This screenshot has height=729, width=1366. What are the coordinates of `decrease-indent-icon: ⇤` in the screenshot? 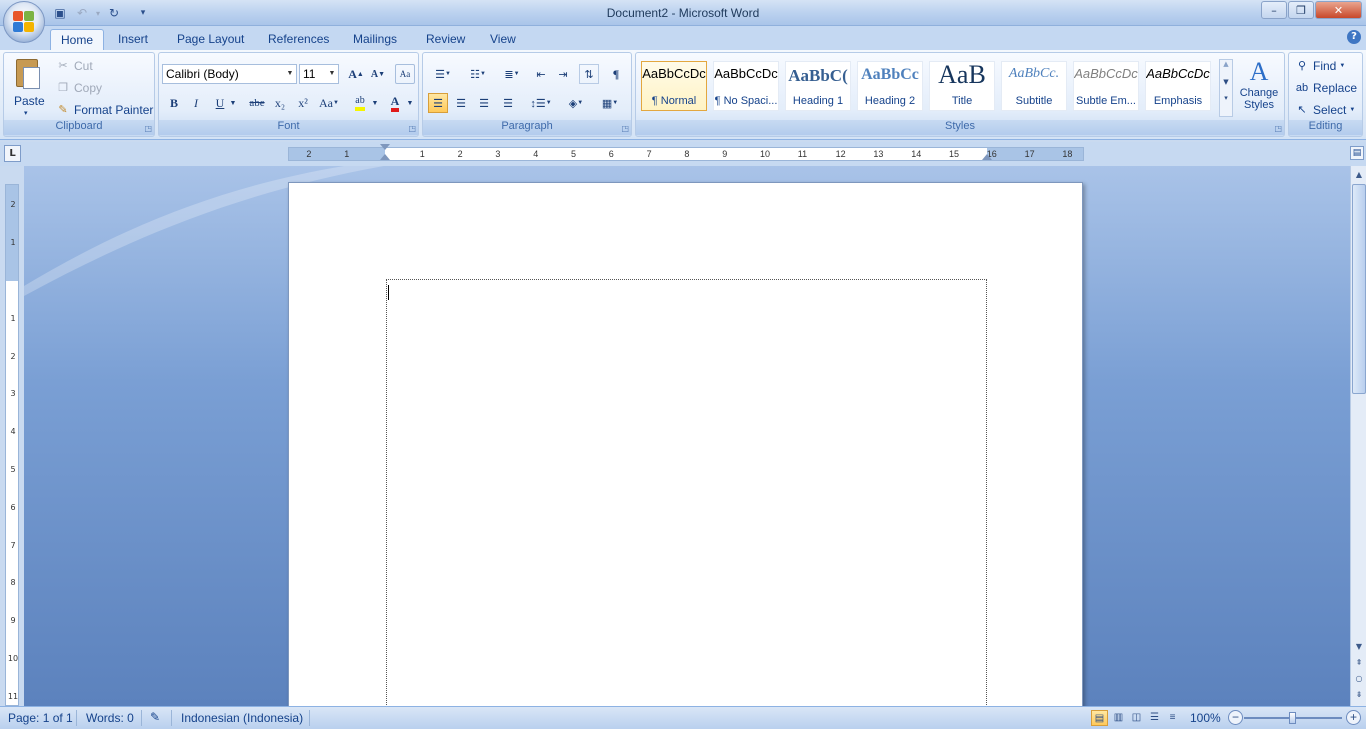 It's located at (541, 74).